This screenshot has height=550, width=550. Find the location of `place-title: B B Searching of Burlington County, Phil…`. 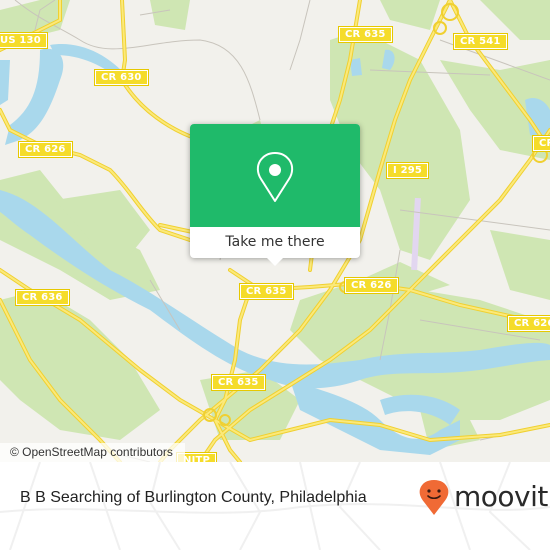

place-title: B B Searching of Burlington County, Phil… is located at coordinates (193, 497).